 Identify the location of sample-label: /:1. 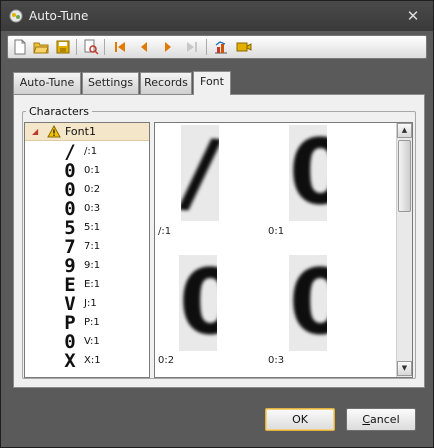
(165, 231).